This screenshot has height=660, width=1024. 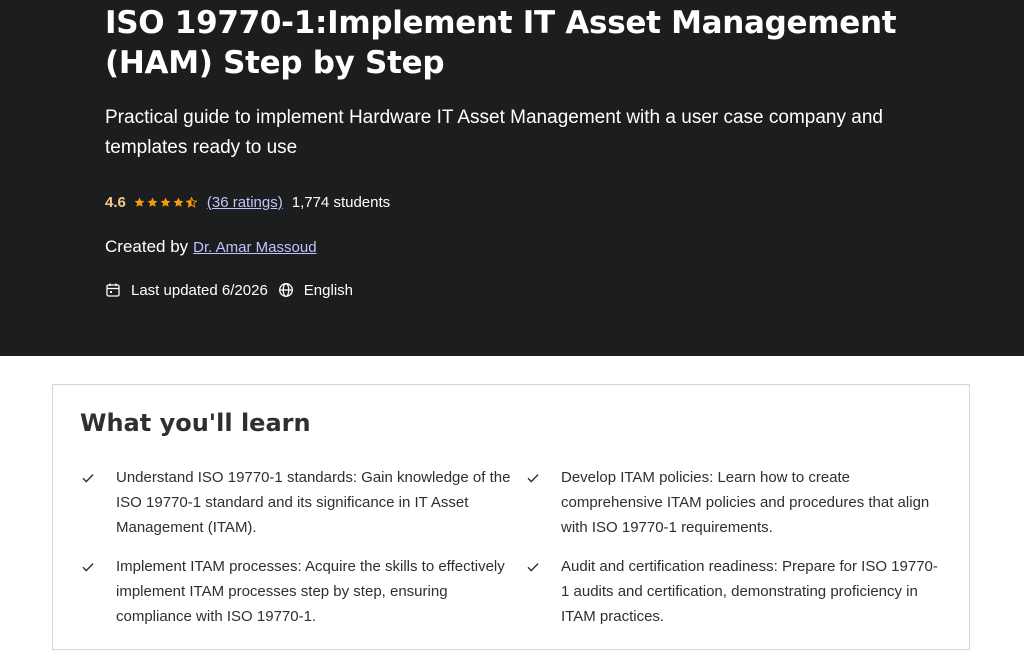 I want to click on students-count: 1,774 students, so click(x=341, y=202).